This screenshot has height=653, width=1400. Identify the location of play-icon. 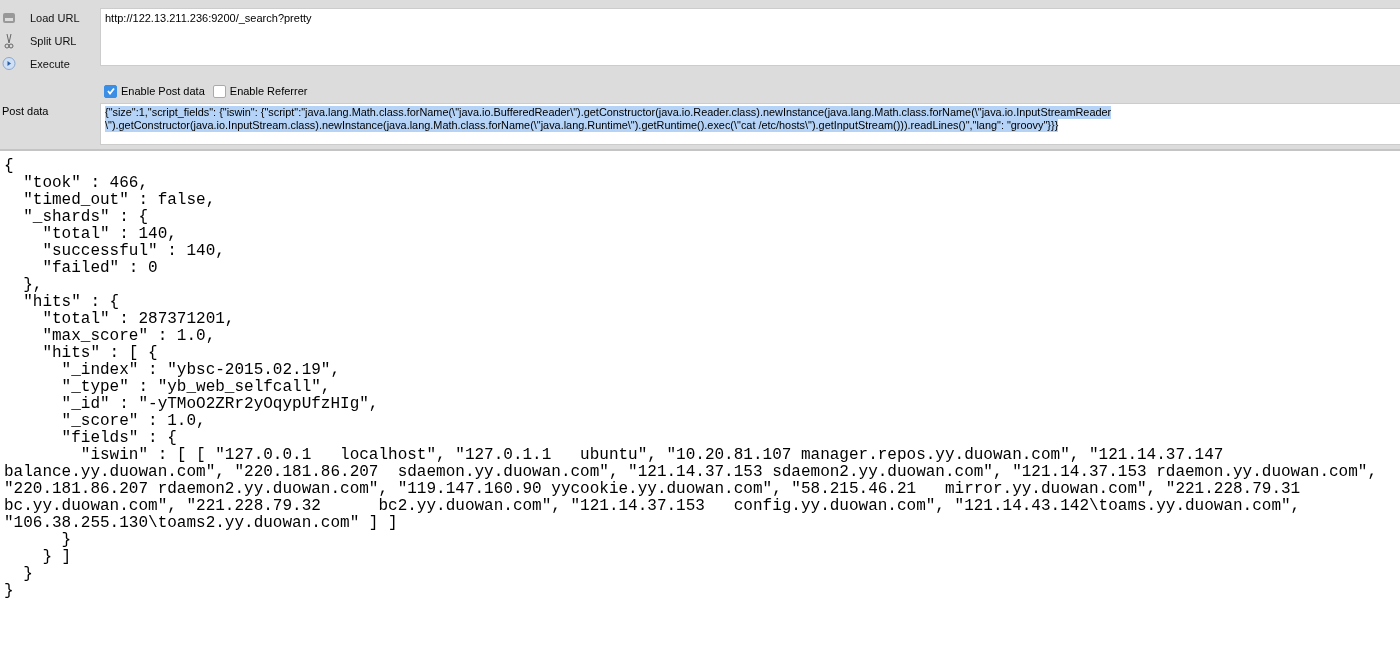
(9, 63).